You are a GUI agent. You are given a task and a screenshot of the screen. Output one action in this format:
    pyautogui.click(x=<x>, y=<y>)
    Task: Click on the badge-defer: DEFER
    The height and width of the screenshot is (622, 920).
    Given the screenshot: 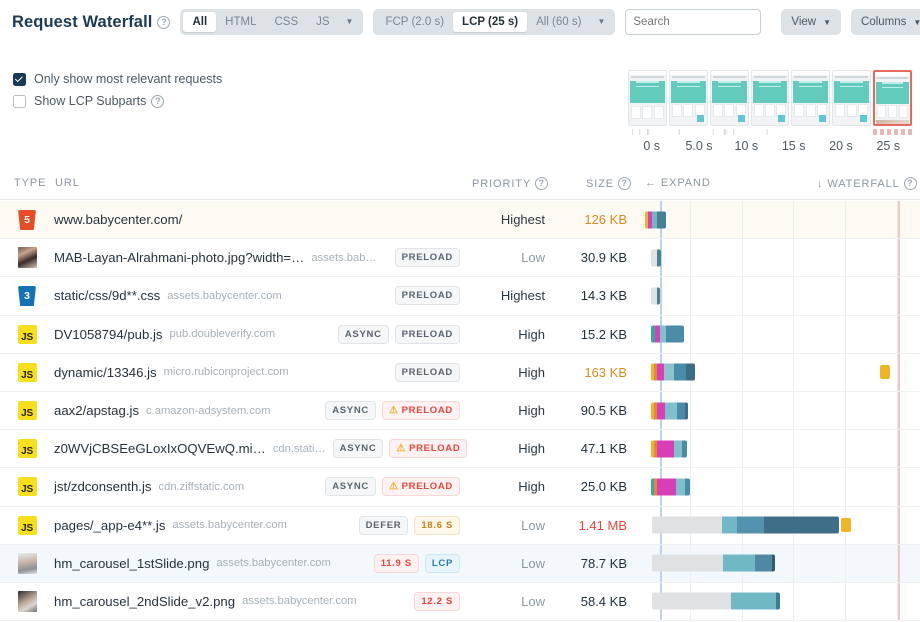 What is the action you would take?
    pyautogui.click(x=383, y=525)
    